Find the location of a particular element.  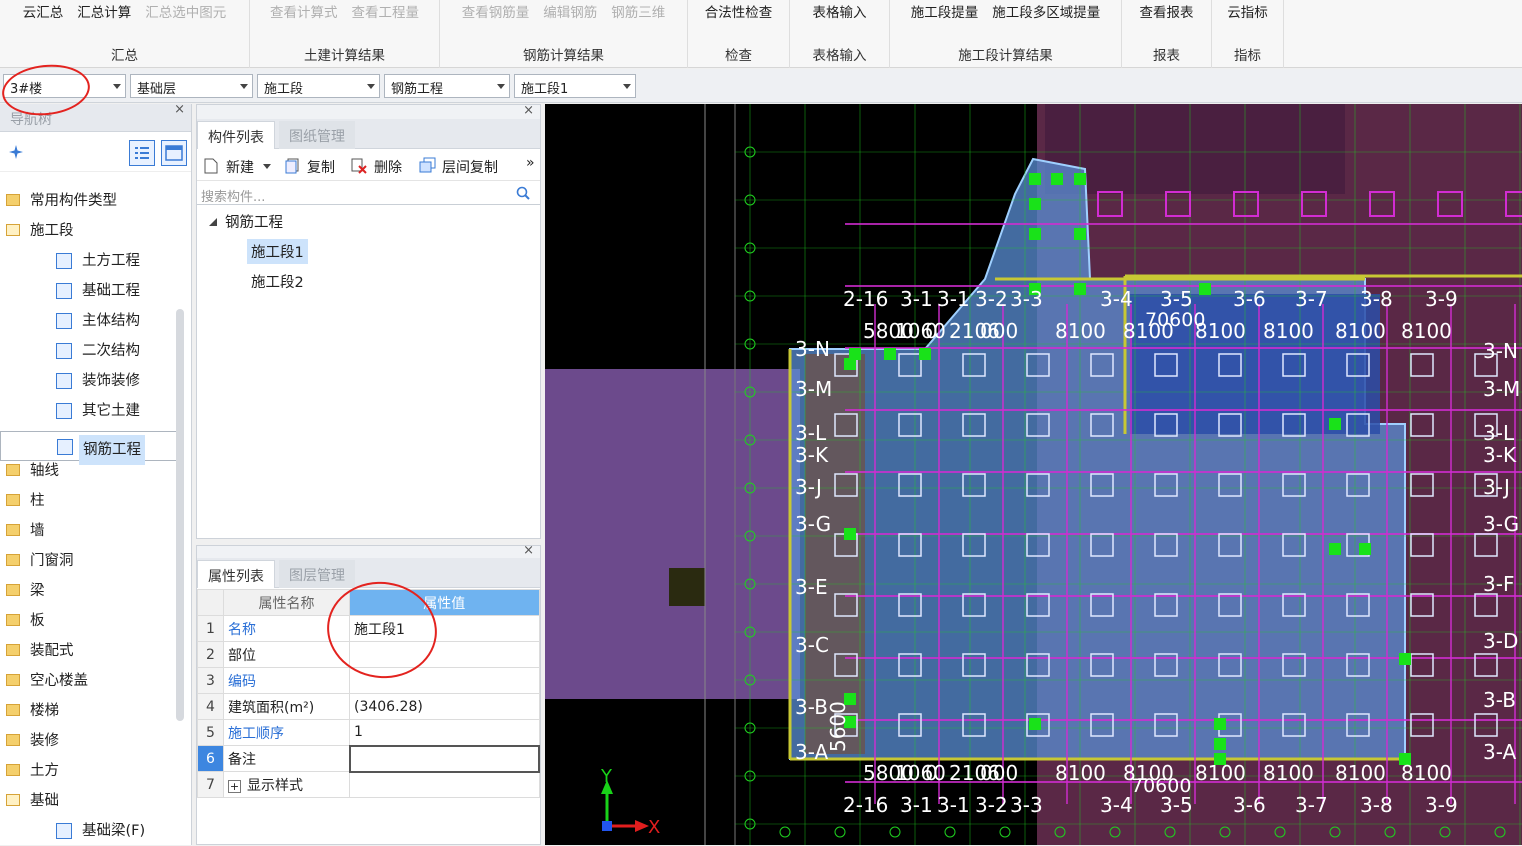

sidebar-item-label: 基础 is located at coordinates (44, 801).